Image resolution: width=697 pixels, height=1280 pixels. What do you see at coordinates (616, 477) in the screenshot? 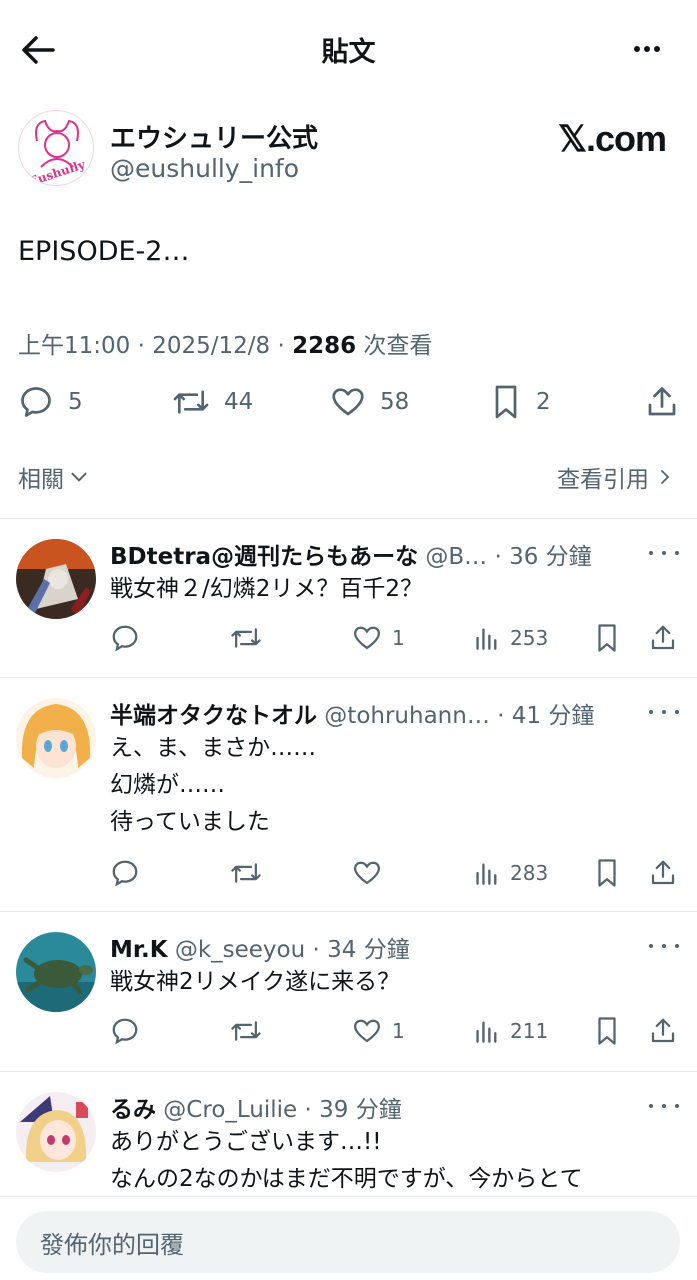
I see `view-quotes-link: 查看引用` at bounding box center [616, 477].